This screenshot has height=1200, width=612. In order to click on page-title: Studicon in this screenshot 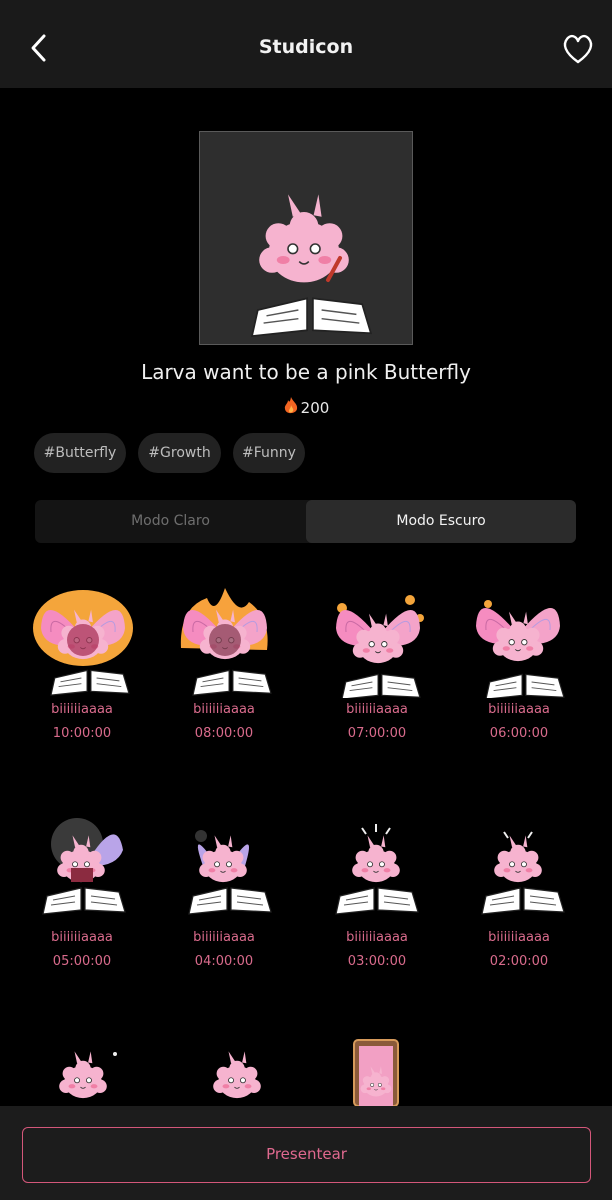, I will do `click(306, 47)`.